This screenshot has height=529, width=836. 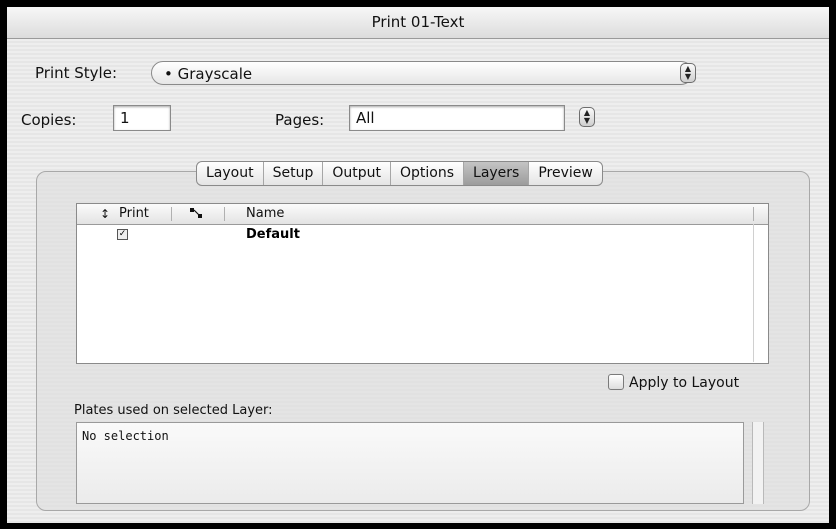 I want to click on tab-setup: Setup, so click(x=294, y=173).